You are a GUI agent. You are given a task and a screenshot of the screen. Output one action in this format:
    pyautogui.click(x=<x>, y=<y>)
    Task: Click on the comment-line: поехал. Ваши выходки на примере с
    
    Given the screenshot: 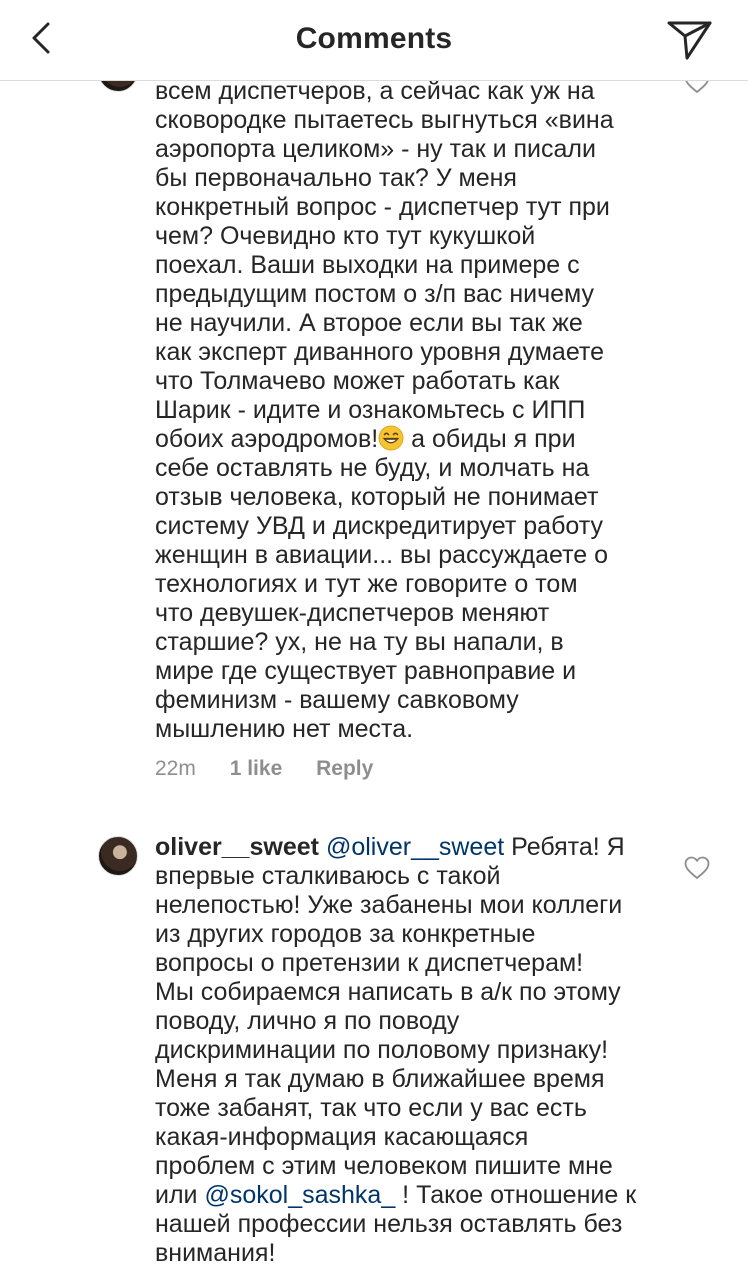 What is the action you would take?
    pyautogui.click(x=367, y=265)
    